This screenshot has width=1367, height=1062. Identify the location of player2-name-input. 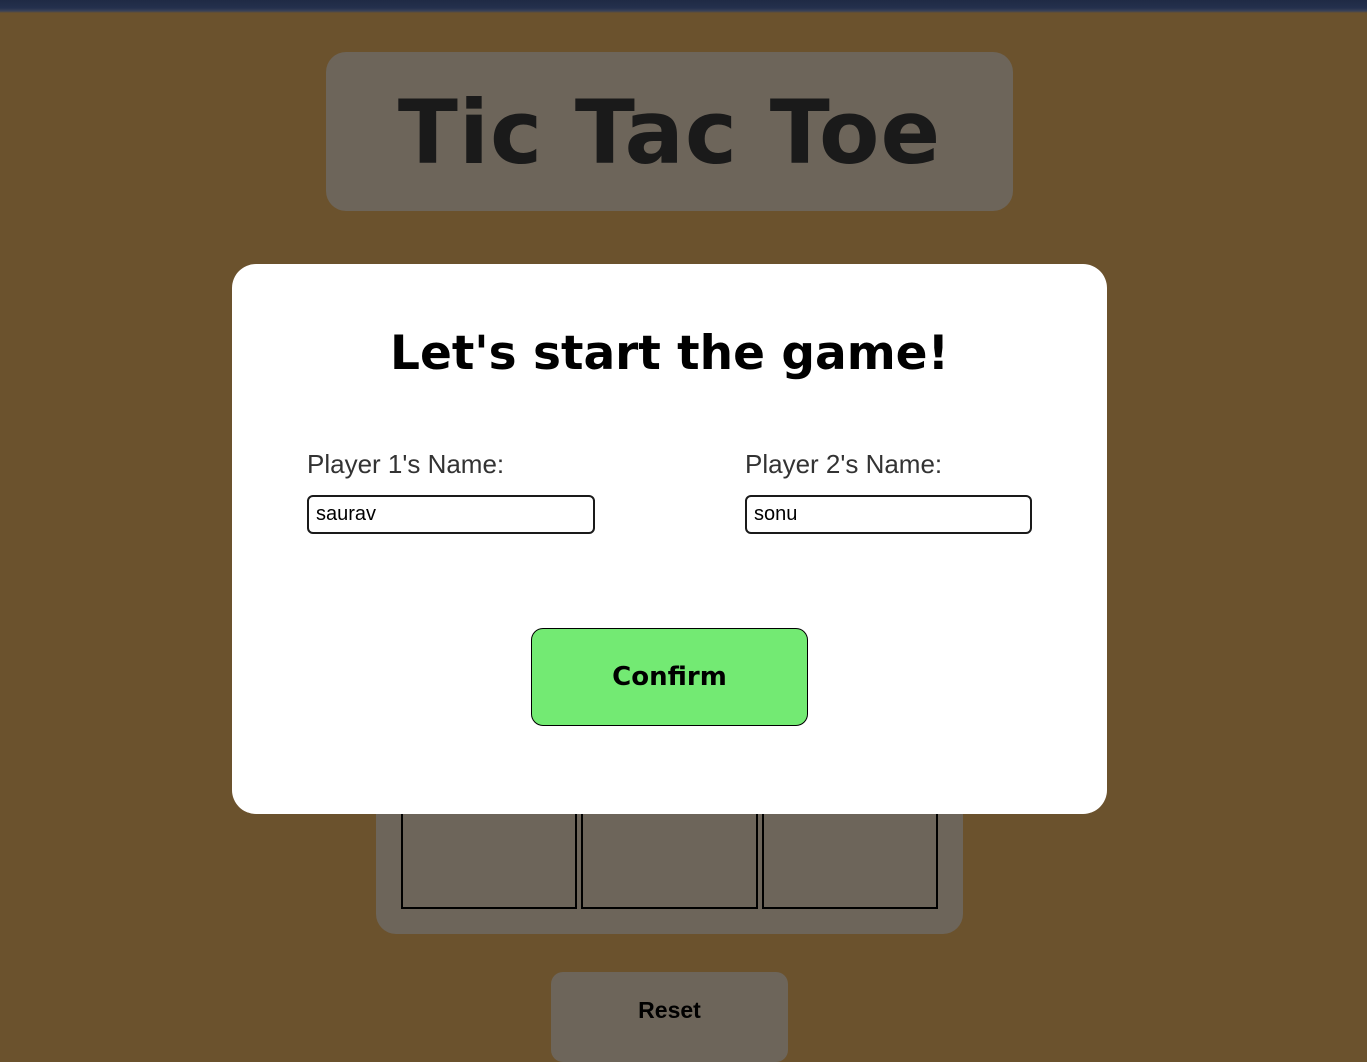
(888, 514).